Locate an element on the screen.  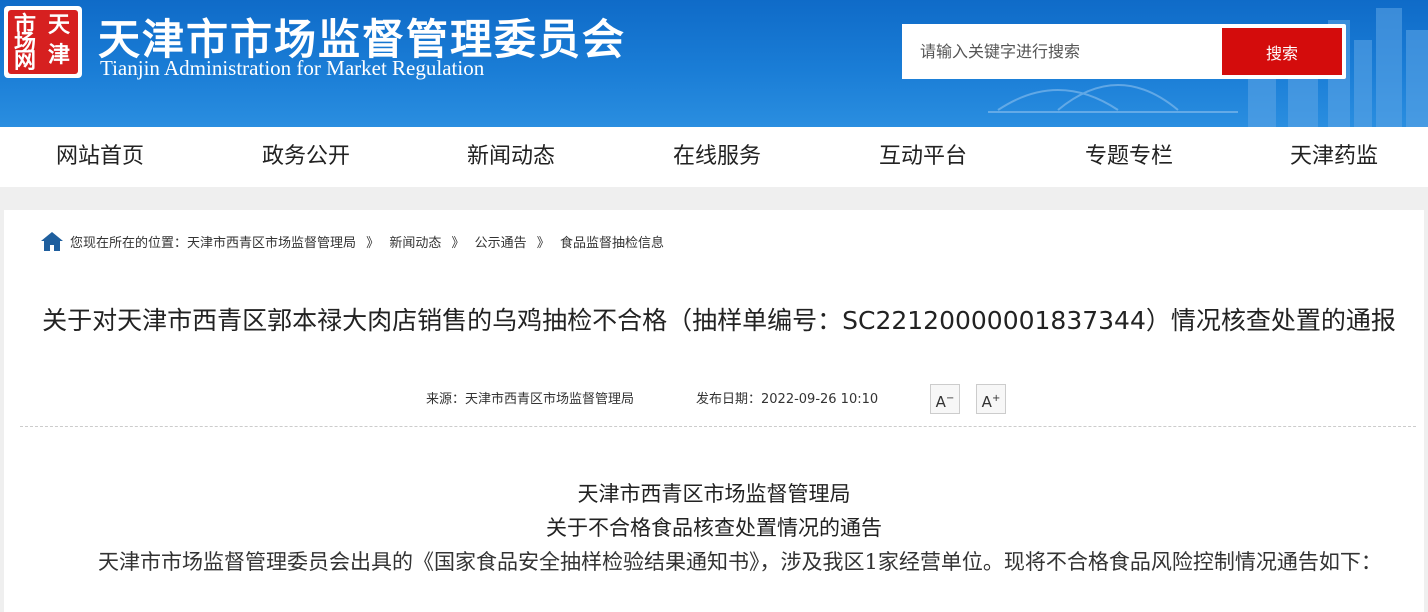
font-increase-letter: A is located at coordinates (986, 402).